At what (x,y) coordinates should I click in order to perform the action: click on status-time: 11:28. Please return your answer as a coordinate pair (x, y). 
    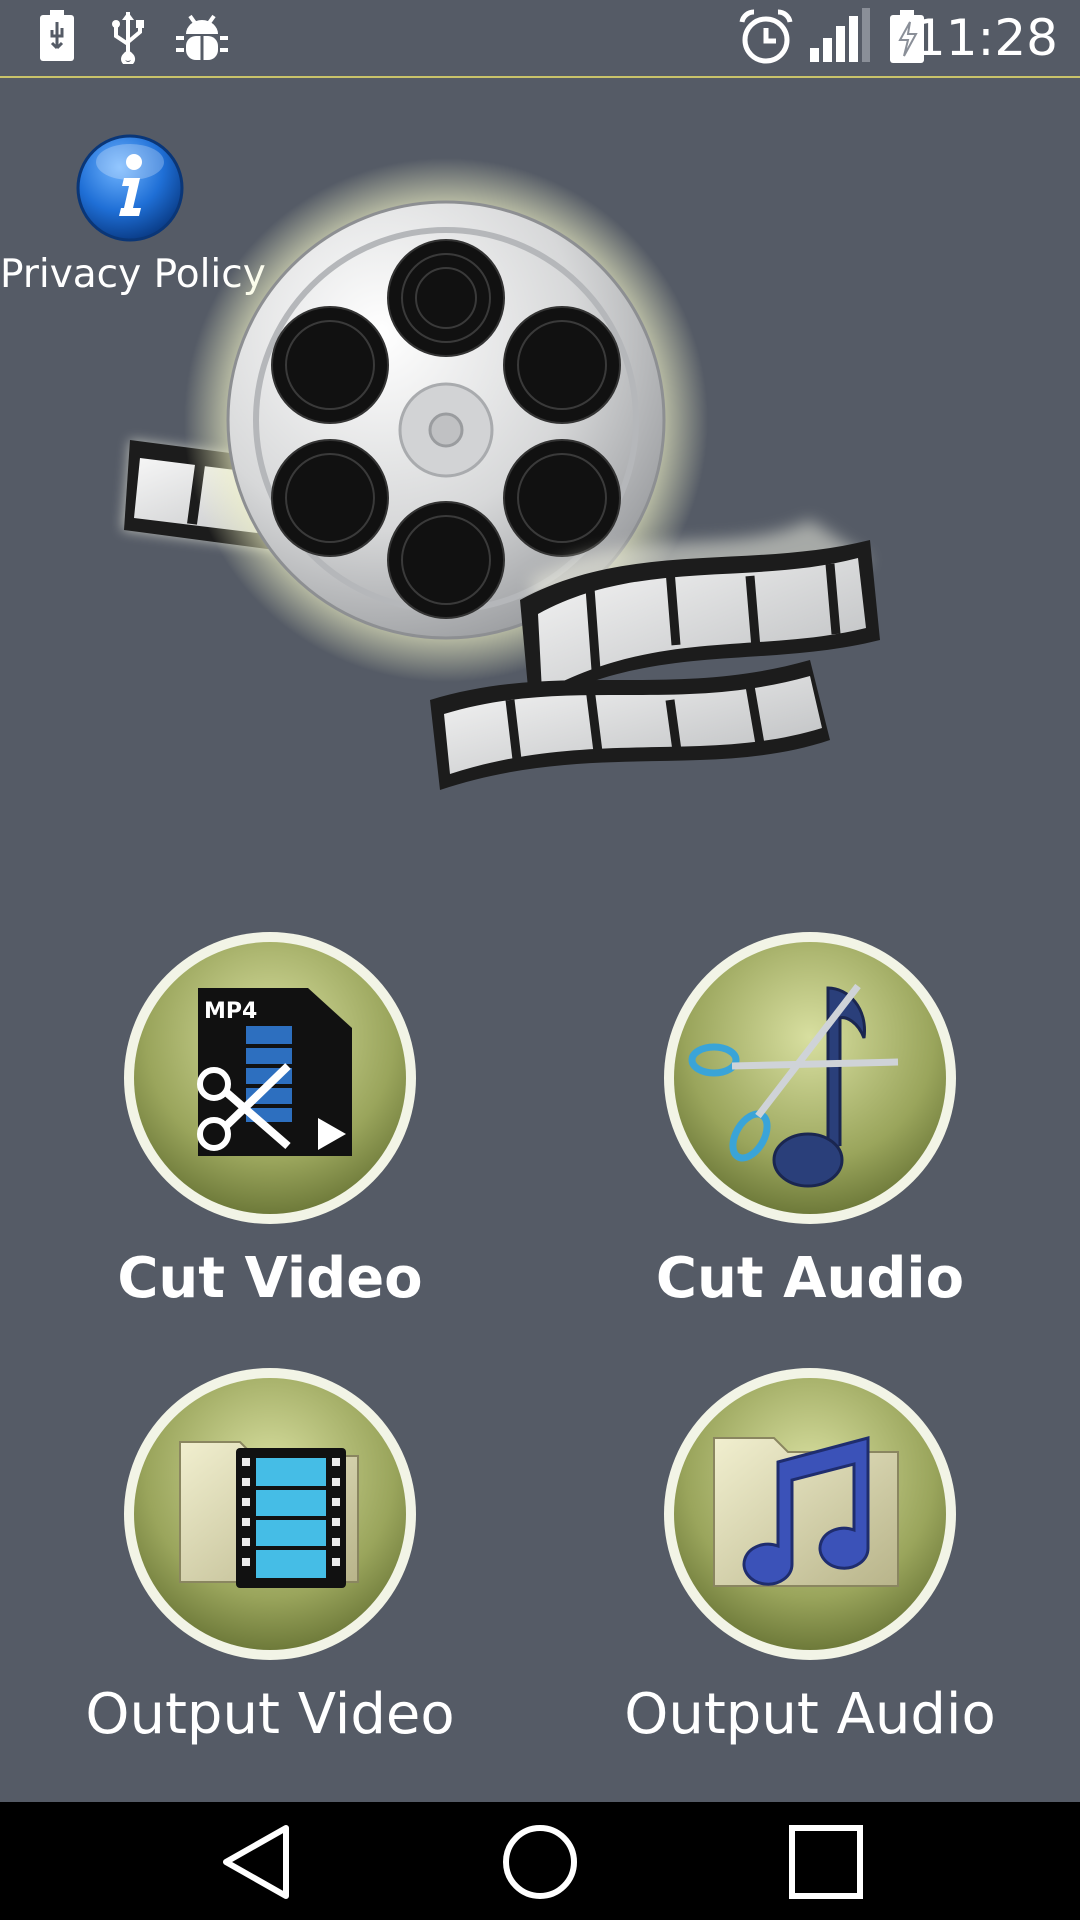
    Looking at the image, I should click on (985, 38).